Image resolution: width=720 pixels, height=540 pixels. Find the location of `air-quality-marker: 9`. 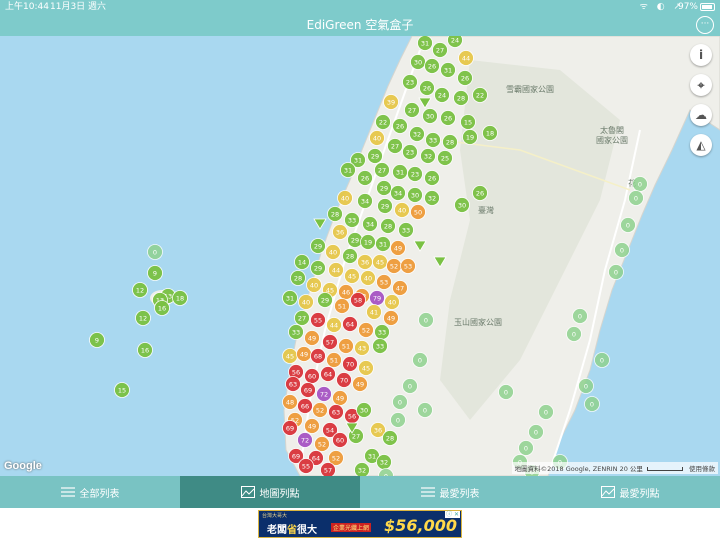

air-quality-marker: 9 is located at coordinates (97, 340).